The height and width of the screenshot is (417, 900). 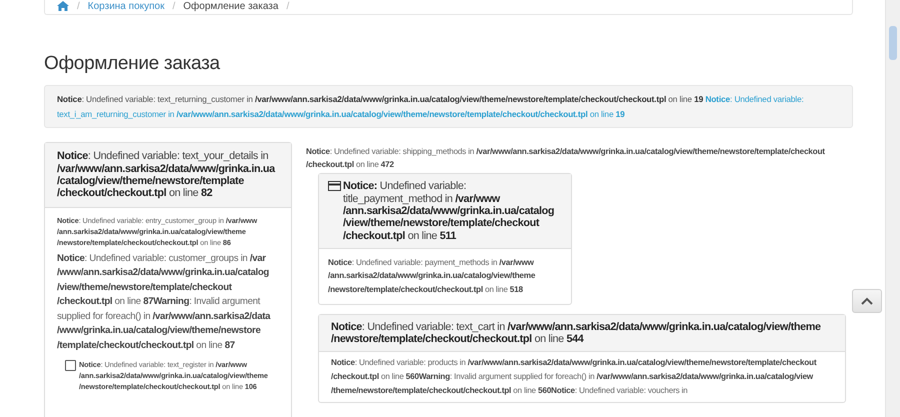 I want to click on panel-heading: Notice: Undefined variable: text_cart in /var/www/ann.sarkisa2/data/www/grinka.in.ua/catalog/view/theme/newstore/template/checkout/checkout.tpl on line 544, so click(x=582, y=333).